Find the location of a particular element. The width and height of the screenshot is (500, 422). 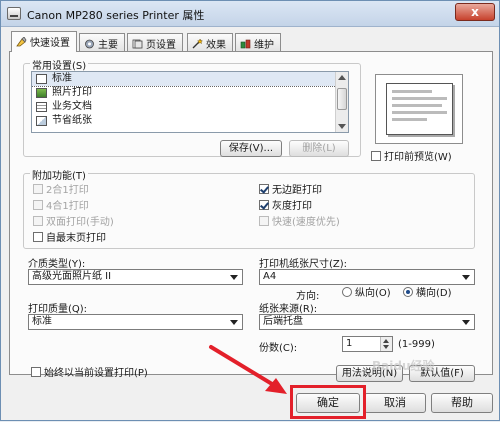

print-quality-select: 标准 is located at coordinates (135, 322).